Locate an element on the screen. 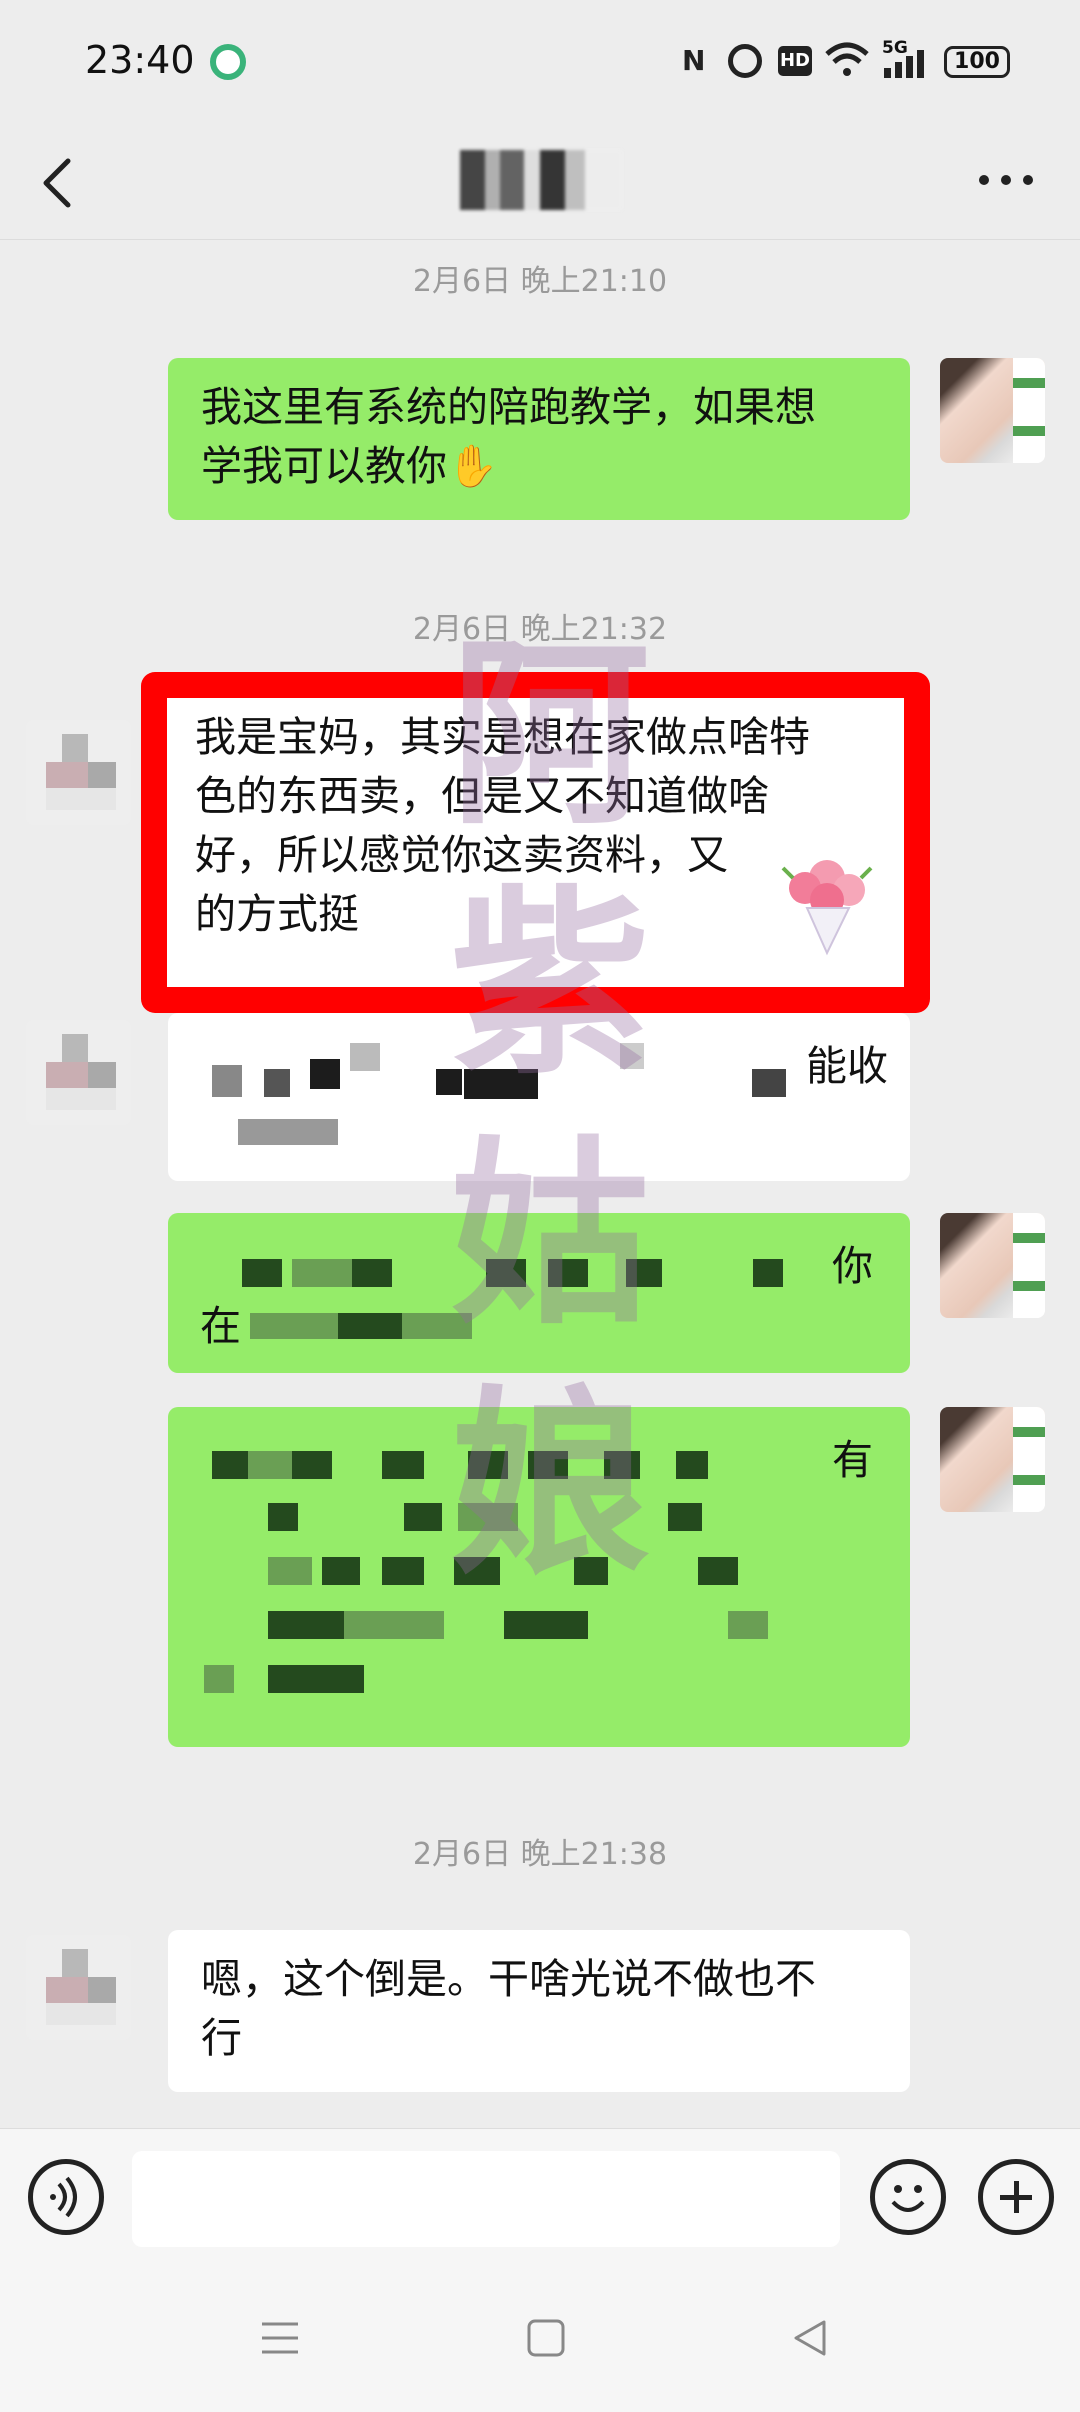 This screenshot has width=1080, height=2412. hd-icon: HD is located at coordinates (795, 61).